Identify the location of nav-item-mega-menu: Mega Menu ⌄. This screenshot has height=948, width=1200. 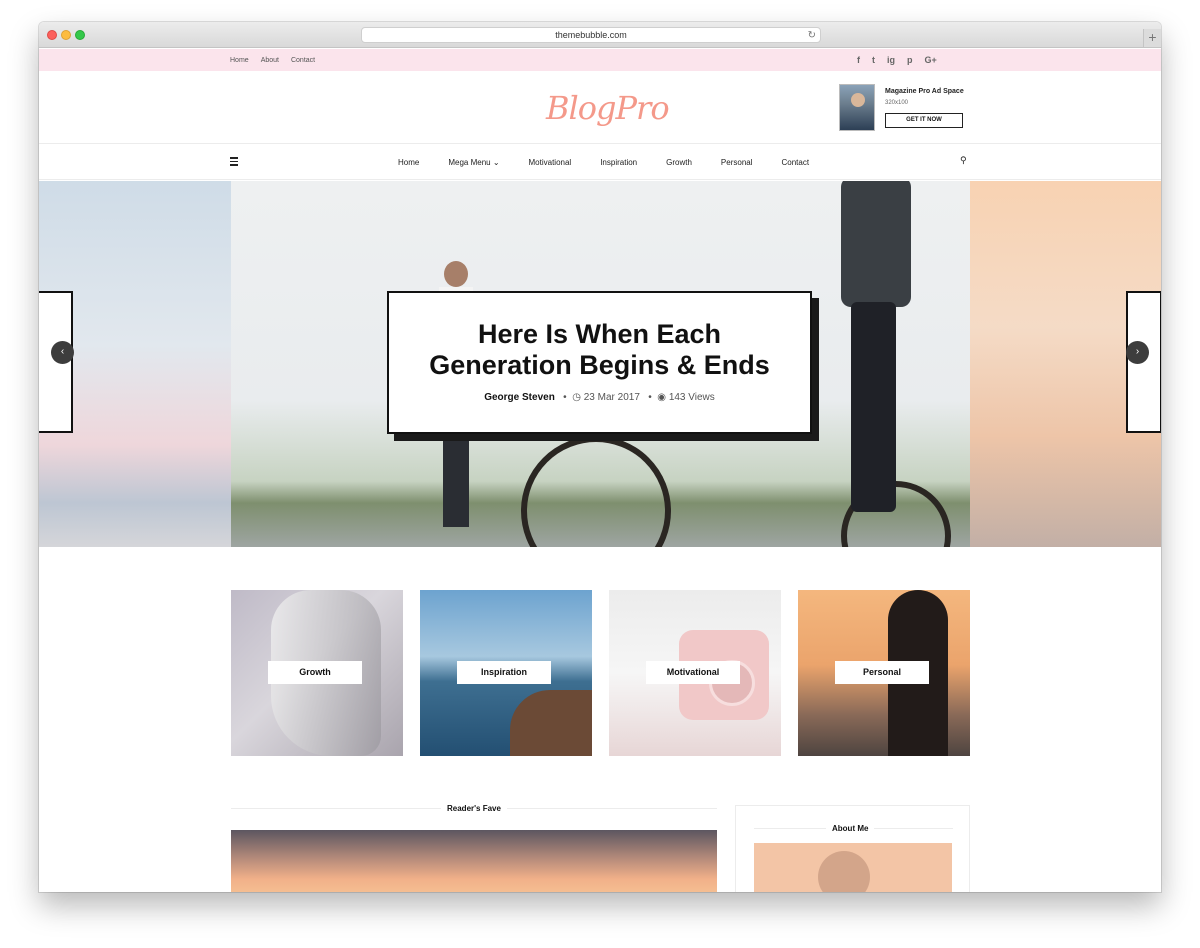
(473, 162).